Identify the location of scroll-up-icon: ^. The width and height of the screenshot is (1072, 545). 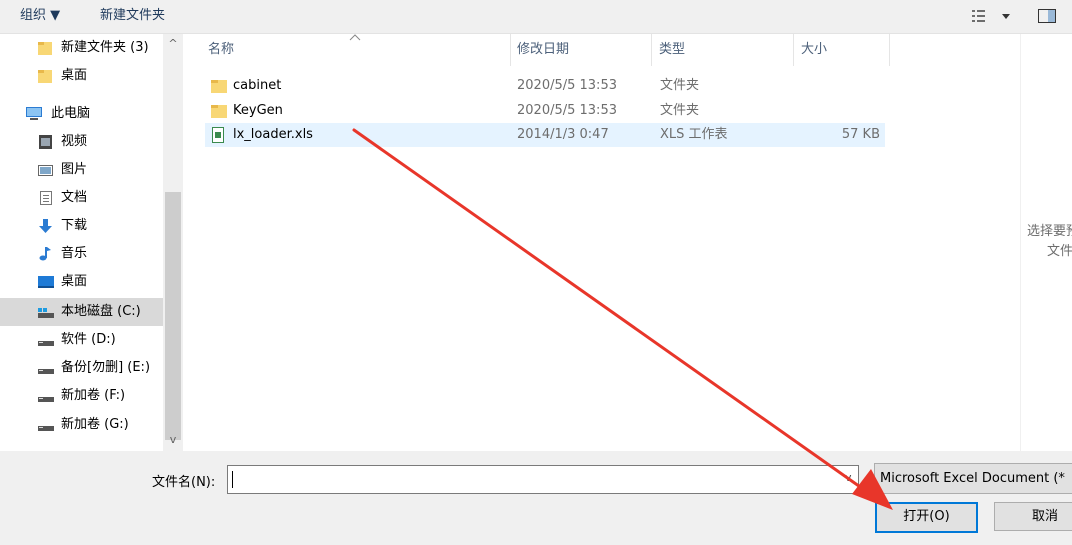
(173, 44).